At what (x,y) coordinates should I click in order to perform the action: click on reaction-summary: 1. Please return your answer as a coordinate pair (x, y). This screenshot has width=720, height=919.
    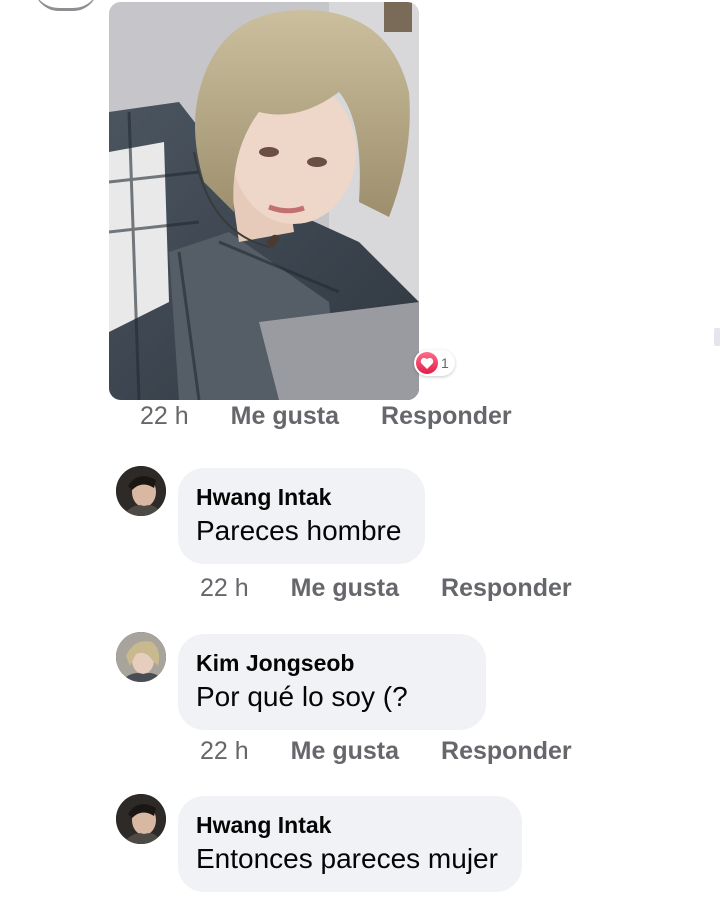
    Looking at the image, I should click on (434, 363).